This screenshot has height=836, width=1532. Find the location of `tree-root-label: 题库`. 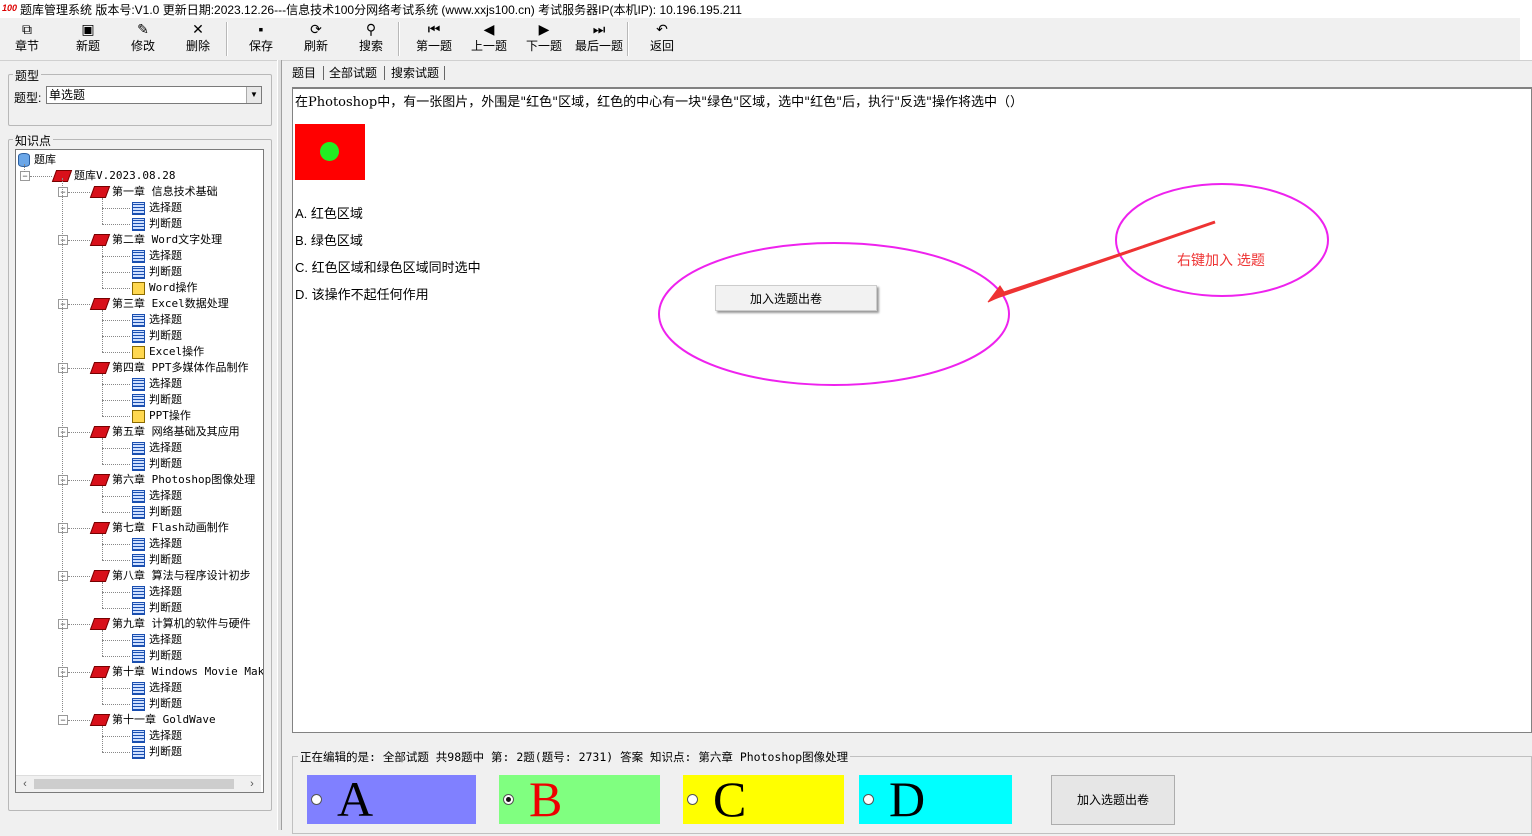

tree-root-label: 题库 is located at coordinates (45, 159).